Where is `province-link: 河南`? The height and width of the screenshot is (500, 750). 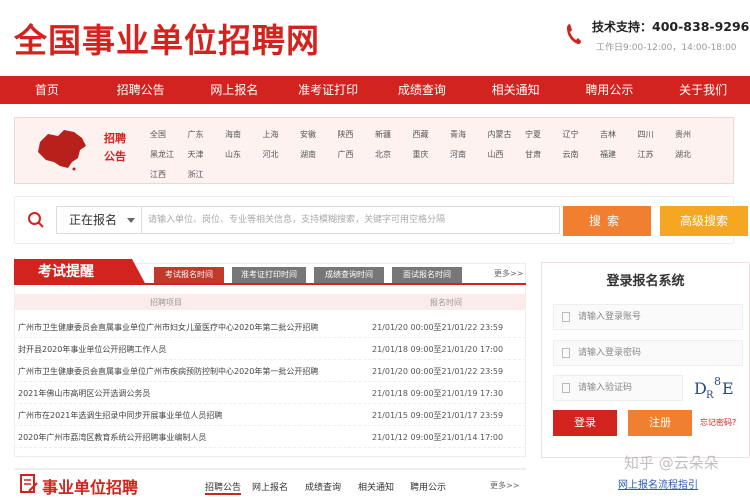 province-link: 河南 is located at coordinates (469, 154).